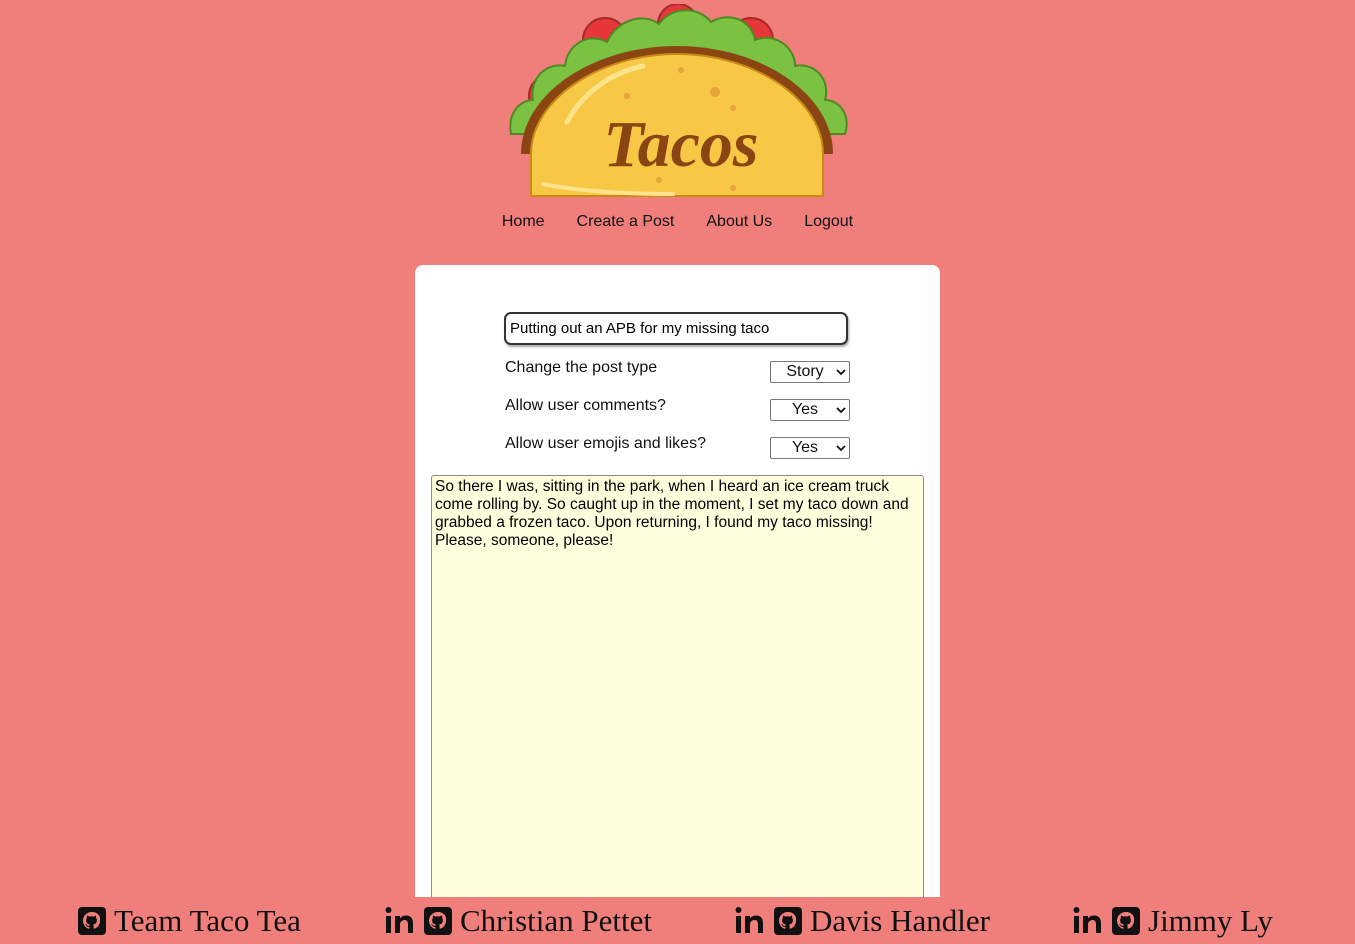 This screenshot has height=944, width=1355. Describe the element at coordinates (676, 328) in the screenshot. I see `post-title-input` at that location.